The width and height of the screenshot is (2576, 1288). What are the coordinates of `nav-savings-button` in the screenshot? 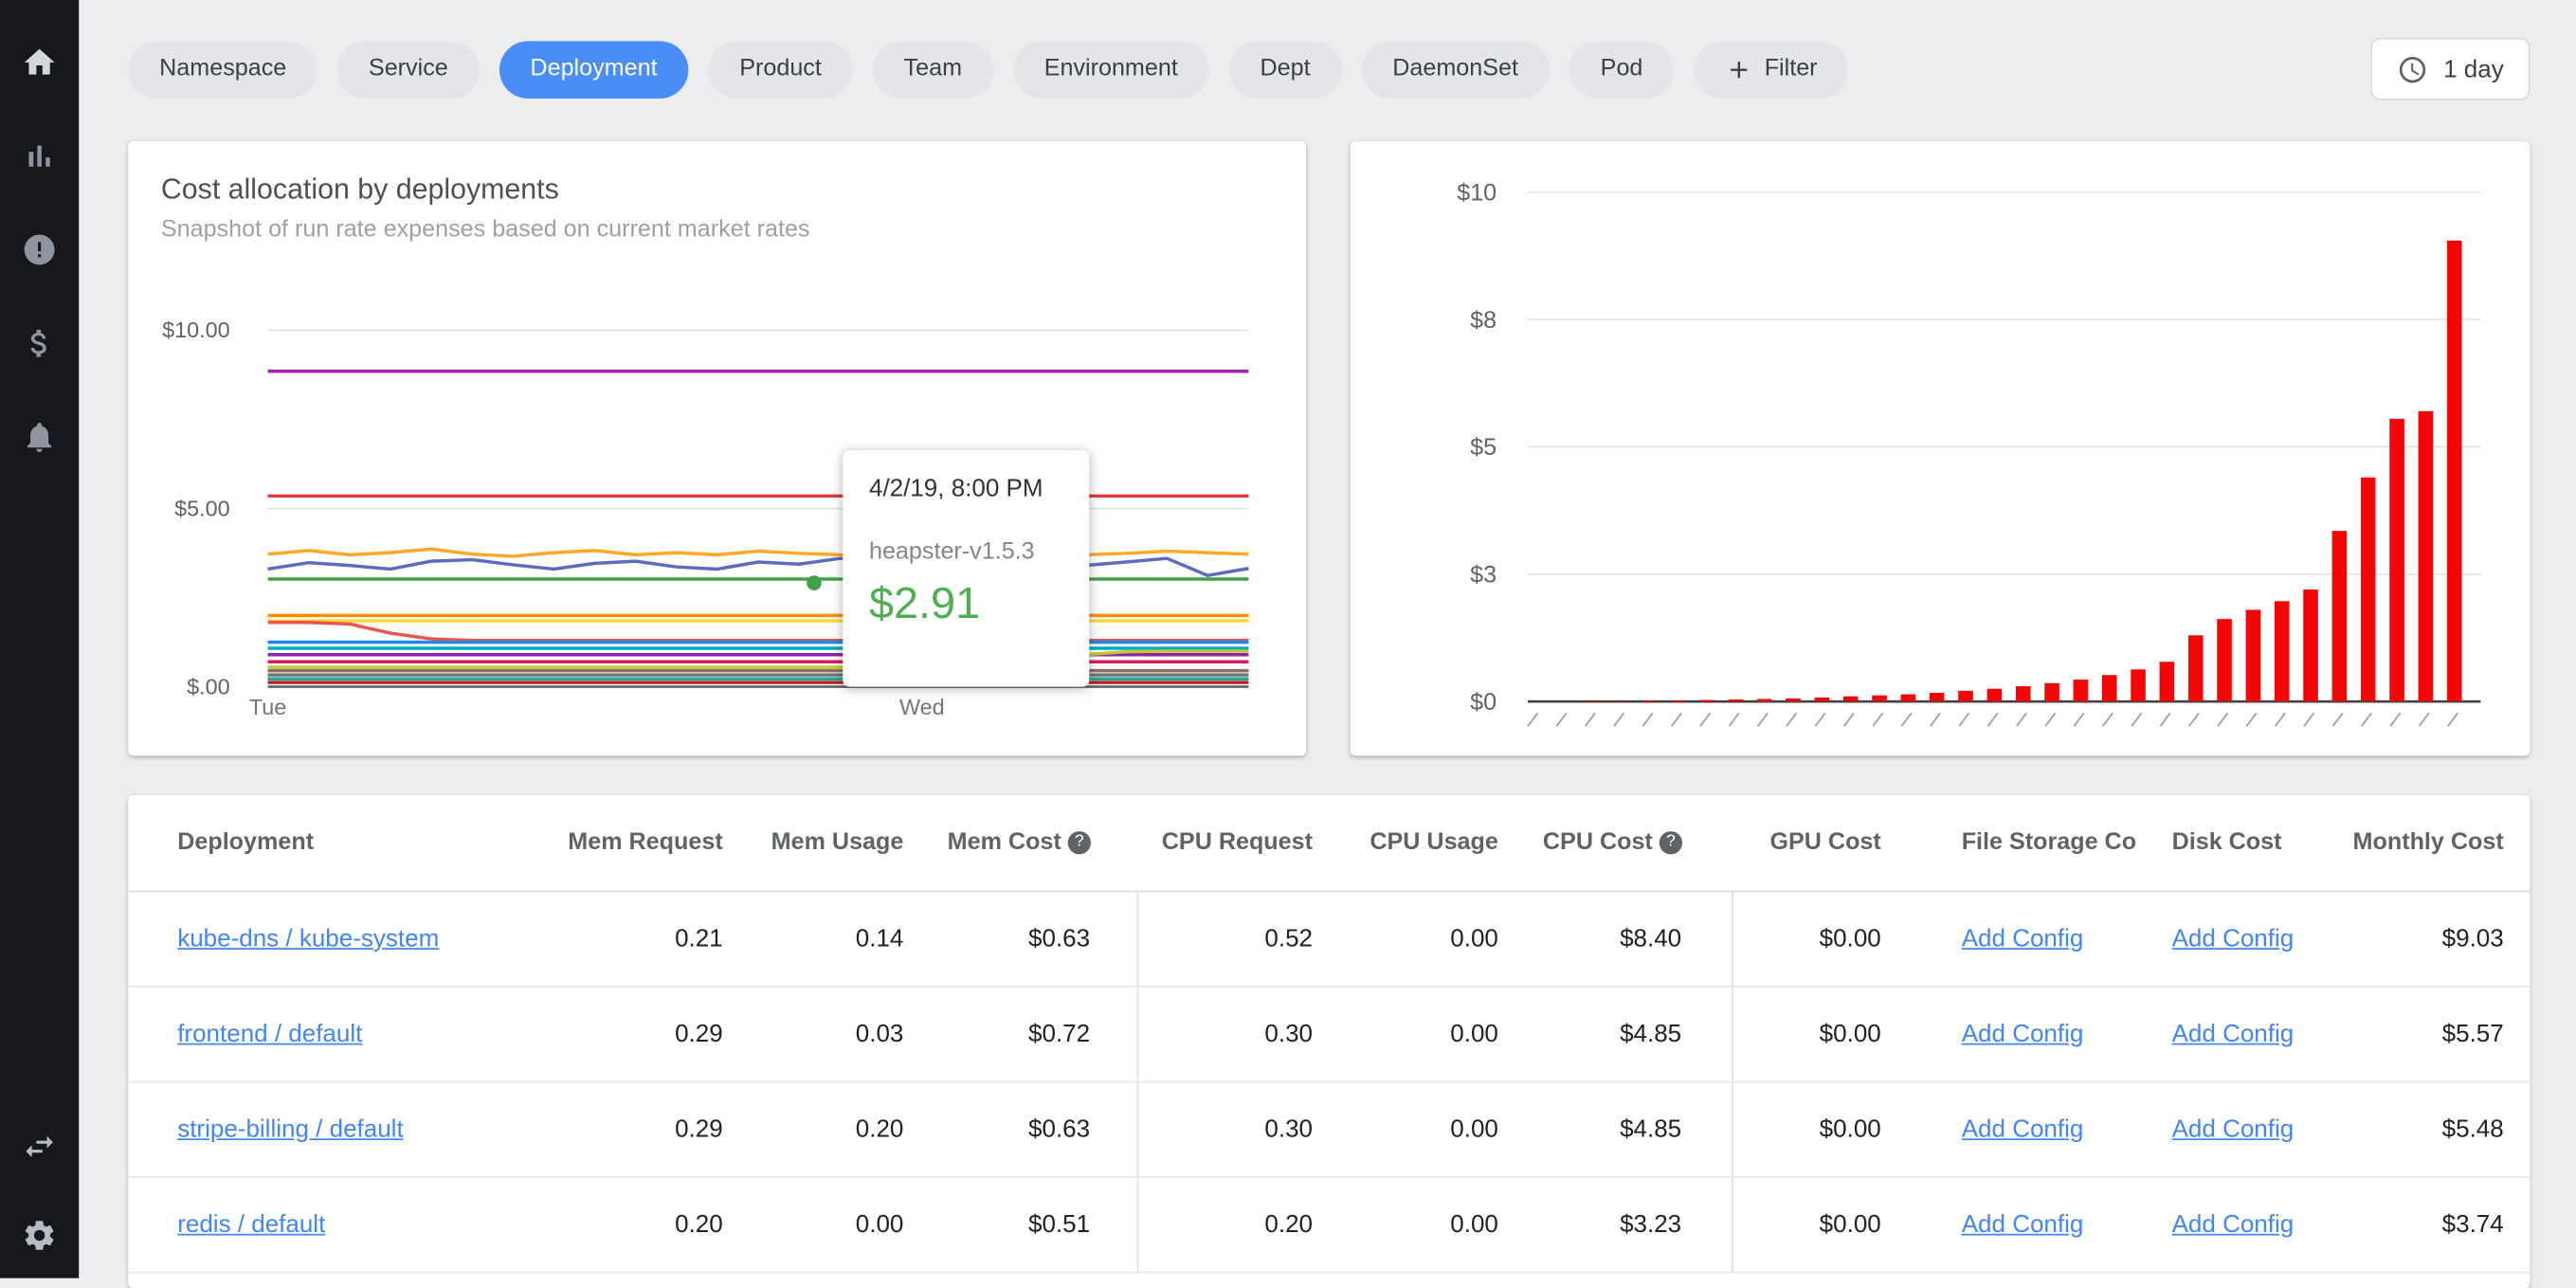 It's located at (40, 343).